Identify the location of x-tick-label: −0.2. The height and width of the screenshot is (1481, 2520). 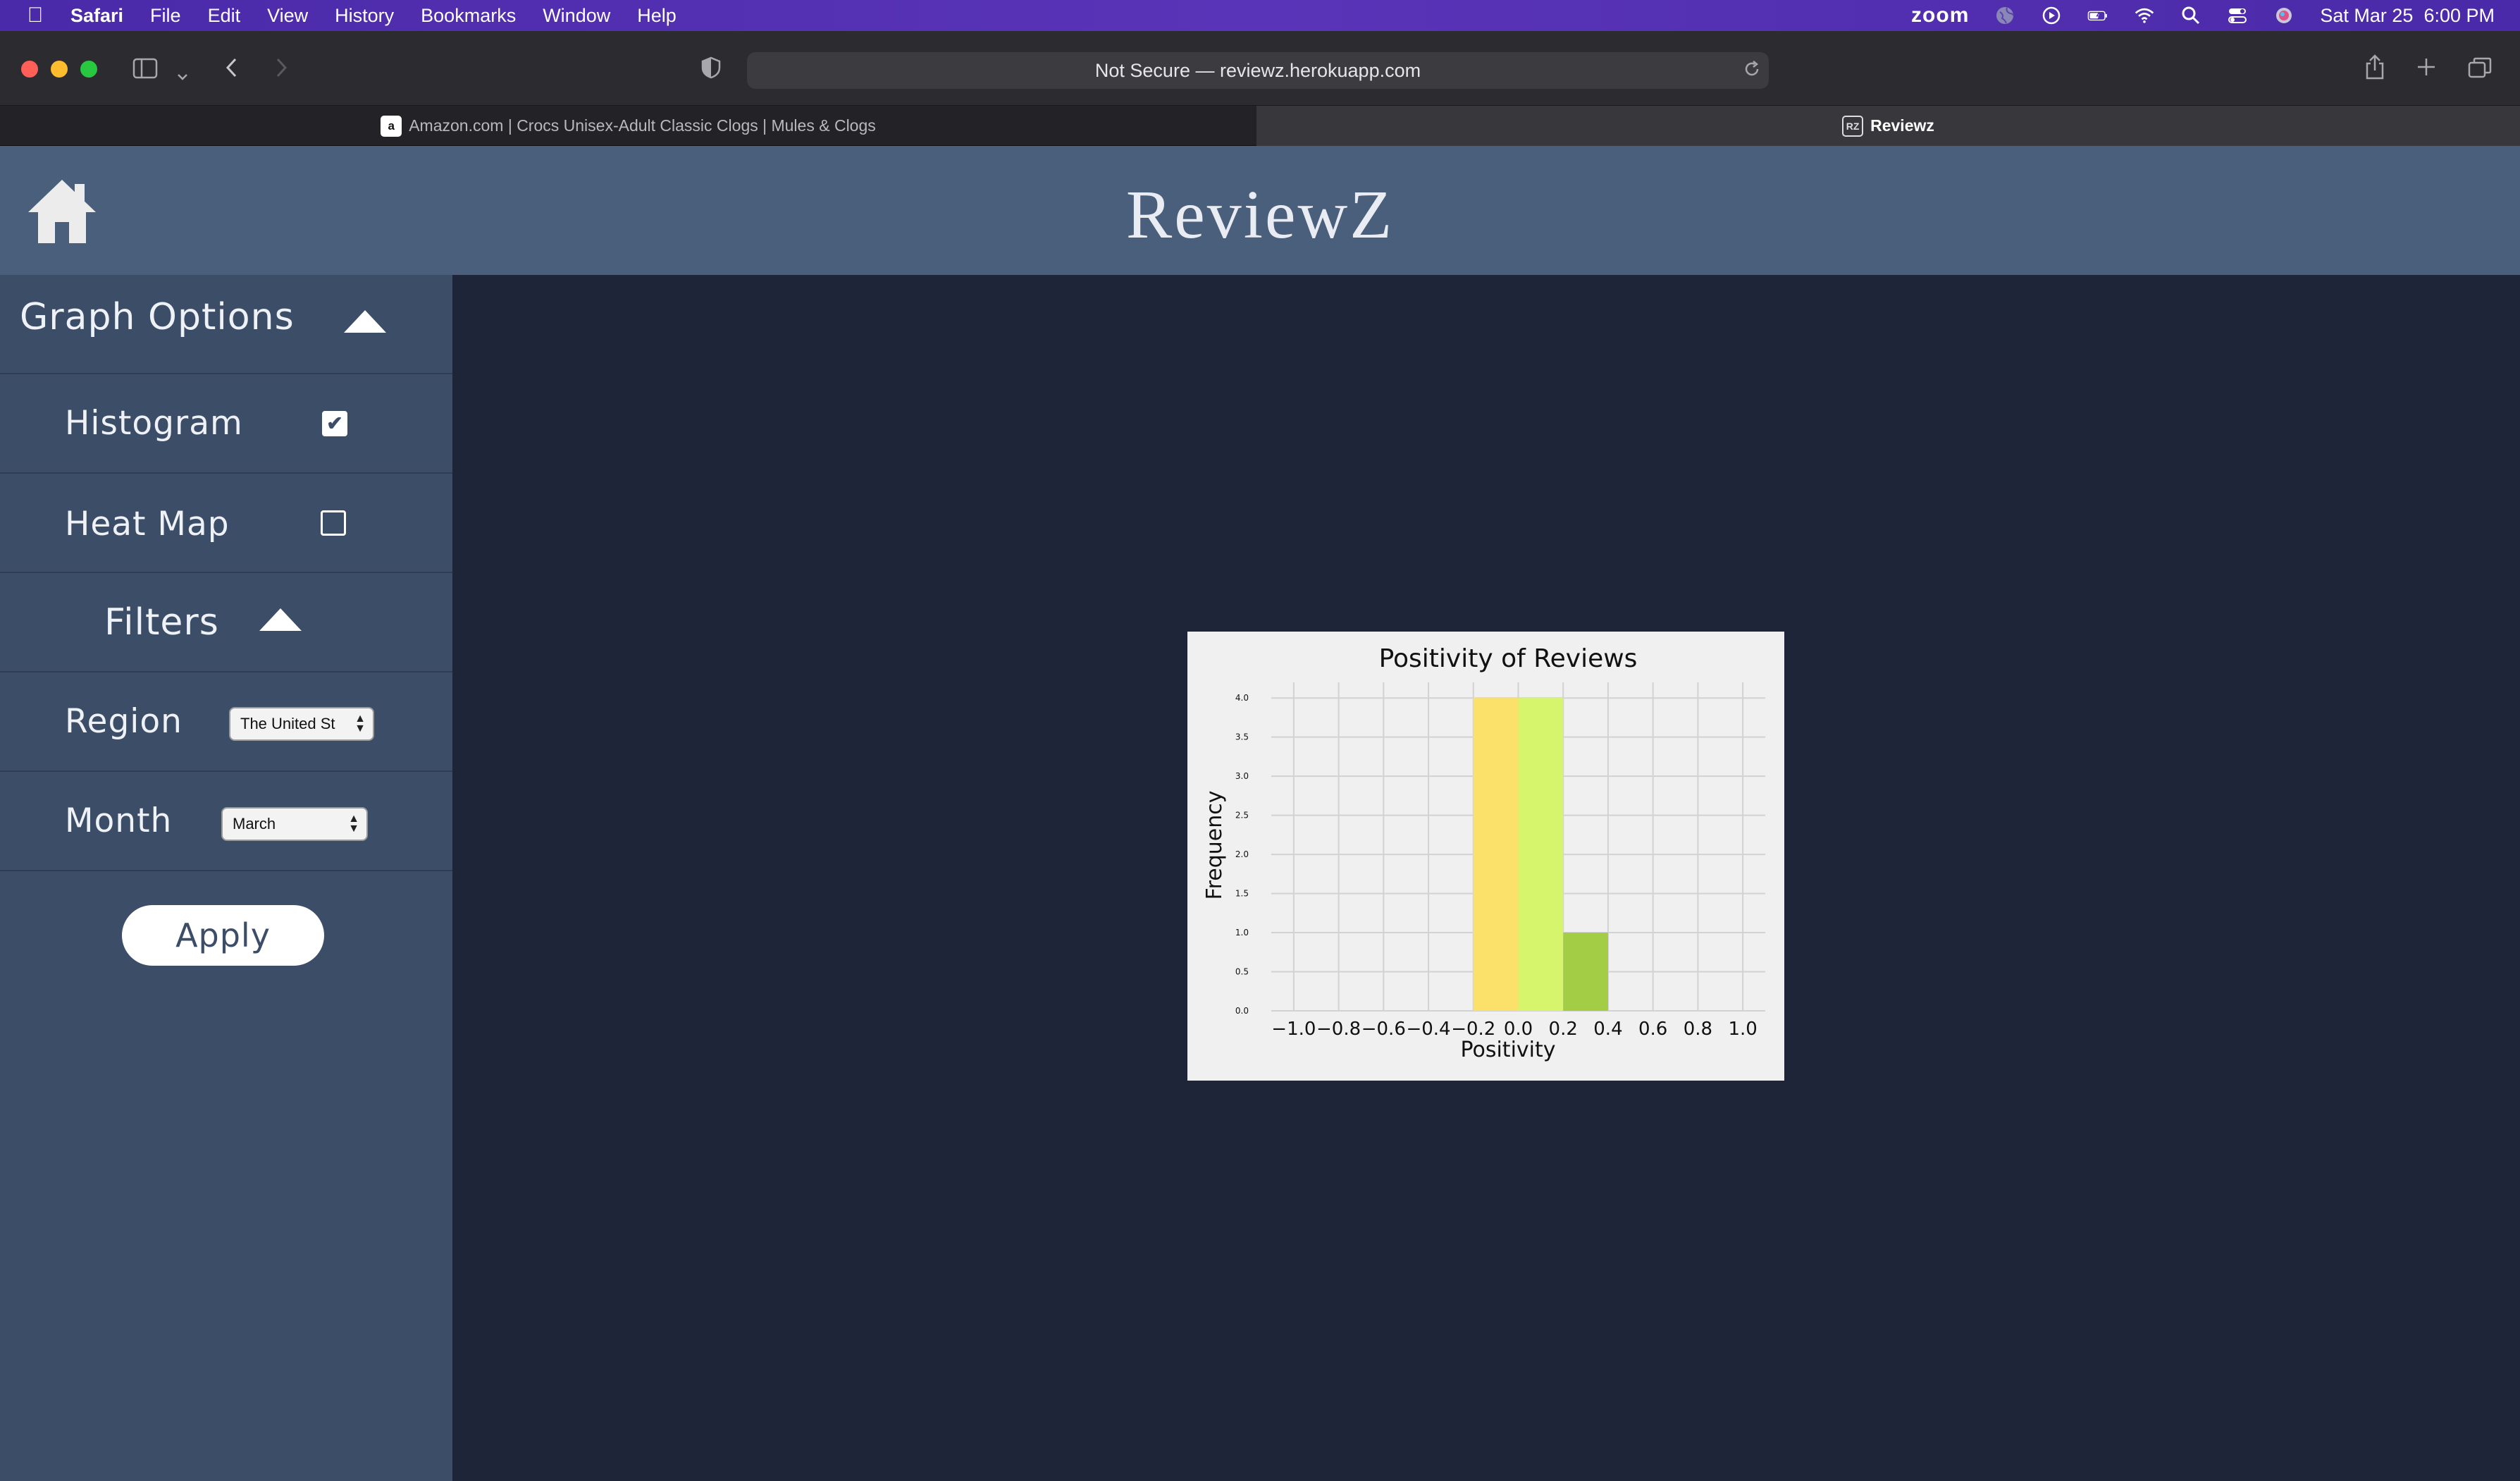
(1473, 1030).